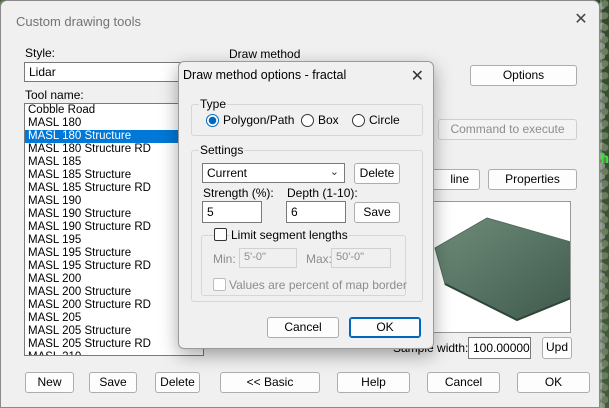  Describe the element at coordinates (328, 120) in the screenshot. I see `box-label: Box` at that location.